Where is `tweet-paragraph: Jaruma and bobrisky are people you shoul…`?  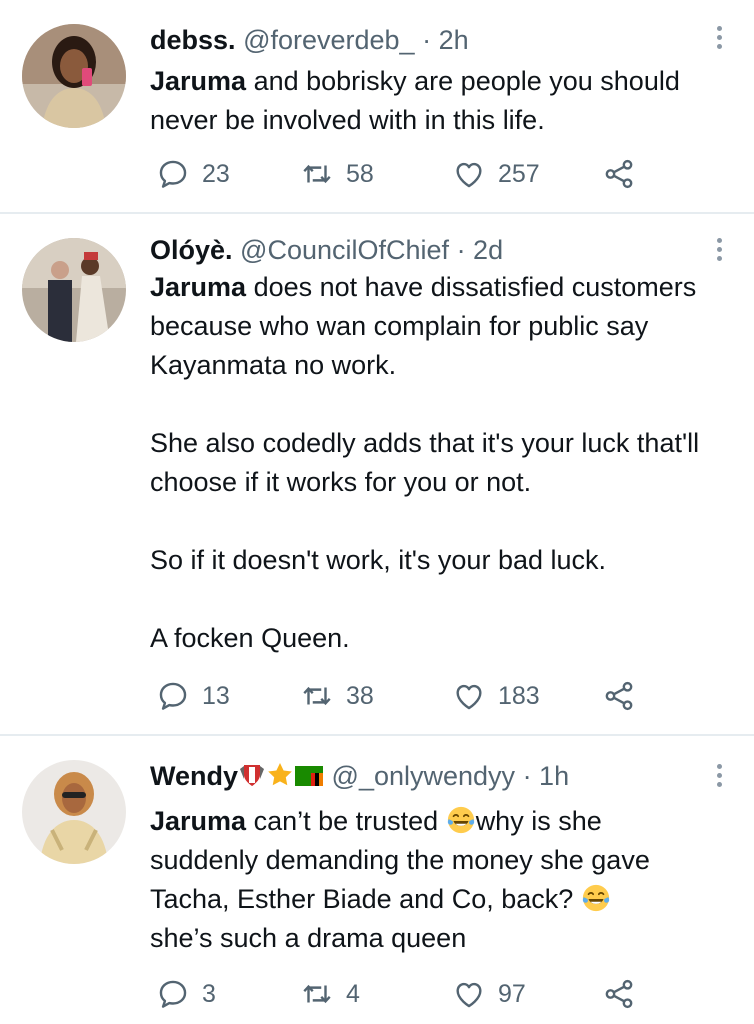
tweet-paragraph: Jaruma and bobrisky are people you shoul… is located at coordinates (432, 101).